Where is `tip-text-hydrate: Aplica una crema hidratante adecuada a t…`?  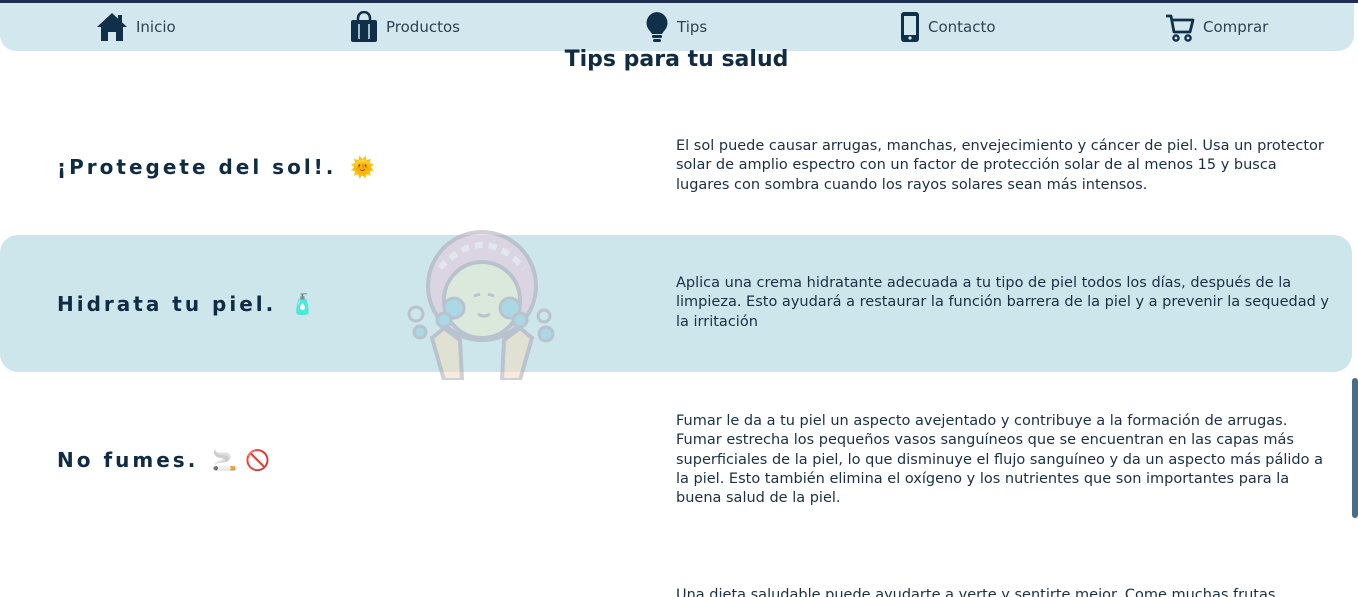 tip-text-hydrate: Aplica una crema hidratante adecuada a t… is located at coordinates (1003, 302).